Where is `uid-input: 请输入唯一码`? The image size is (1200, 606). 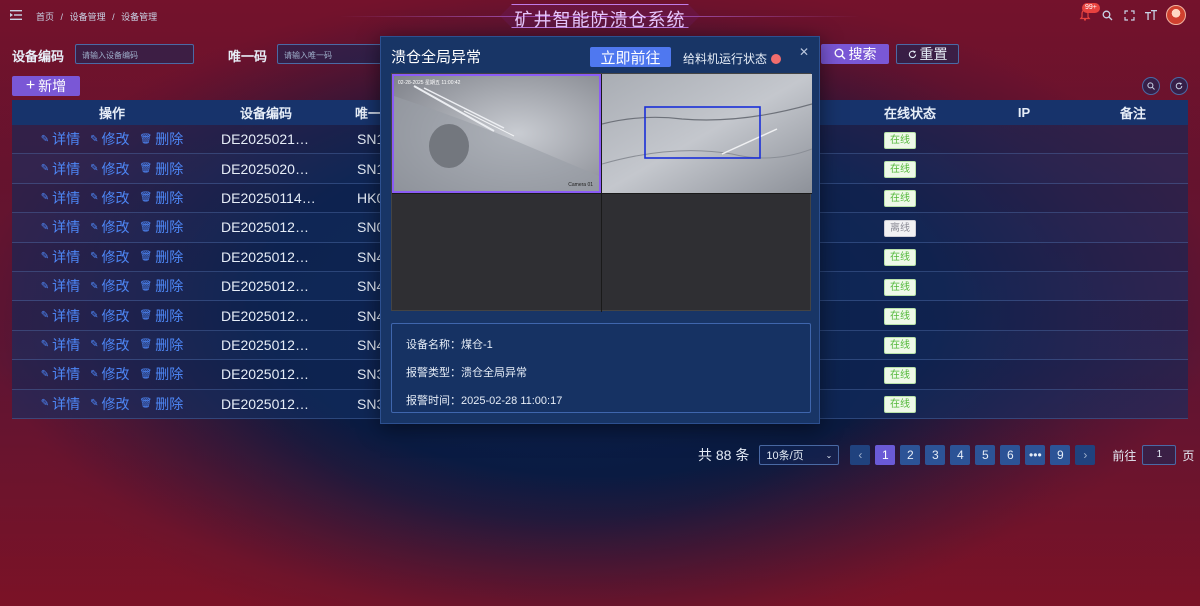 uid-input: 请输入唯一码 is located at coordinates (332, 54).